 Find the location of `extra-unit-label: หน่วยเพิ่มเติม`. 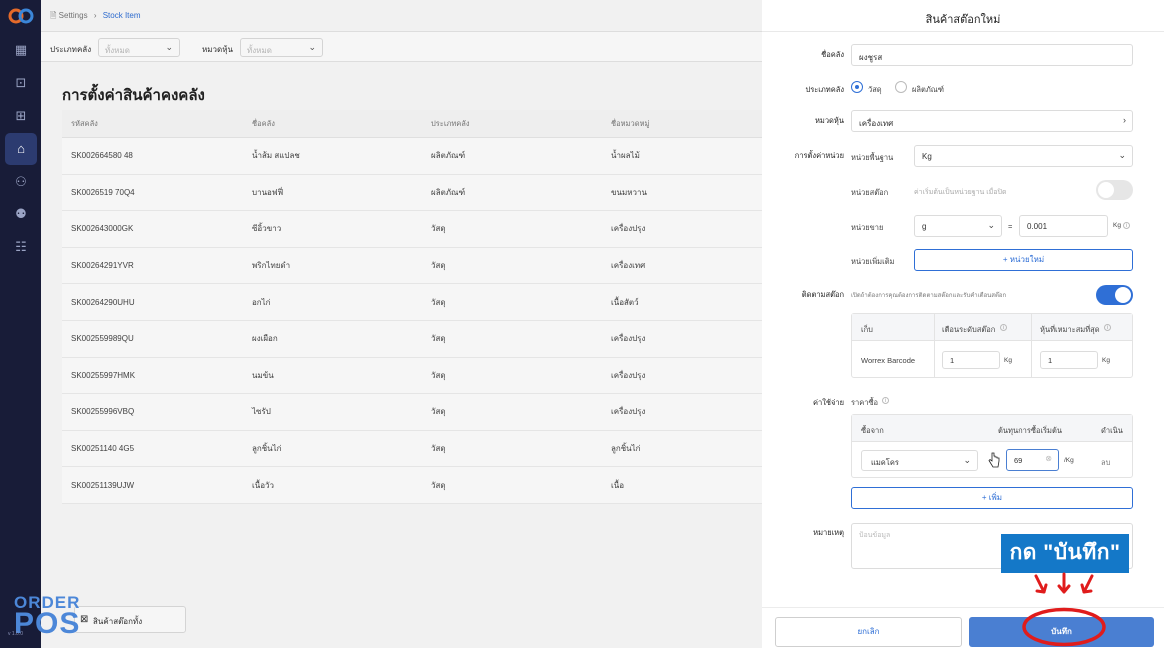

extra-unit-label: หน่วยเพิ่มเติม is located at coordinates (873, 261).